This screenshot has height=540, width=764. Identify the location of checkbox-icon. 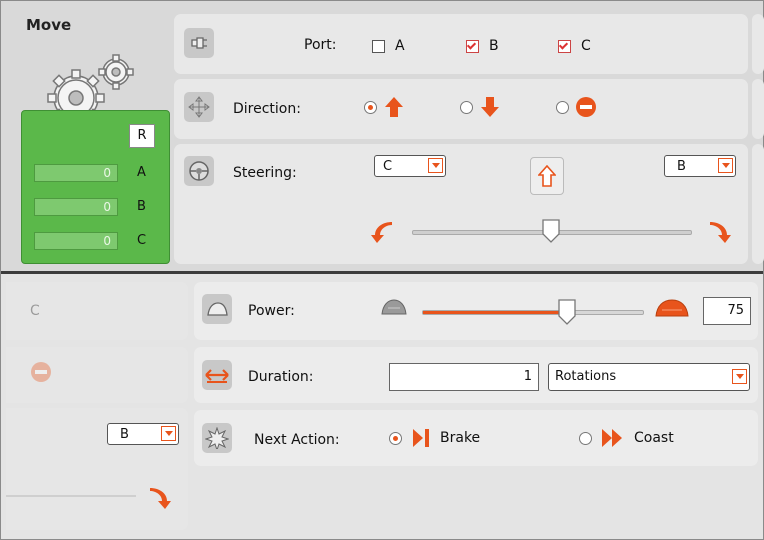
(378, 46).